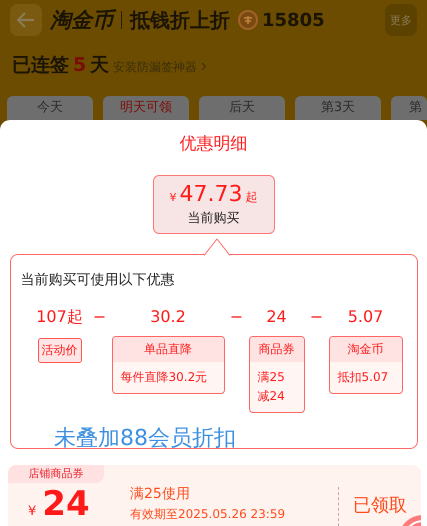  I want to click on day-tab: 今天, so click(50, 108).